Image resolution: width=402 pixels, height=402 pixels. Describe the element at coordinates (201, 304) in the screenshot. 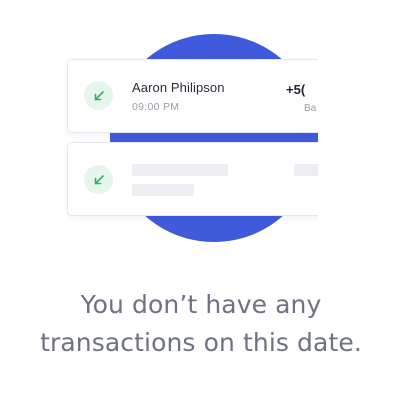

I see `empty-state-line-1: You don’t have any` at that location.